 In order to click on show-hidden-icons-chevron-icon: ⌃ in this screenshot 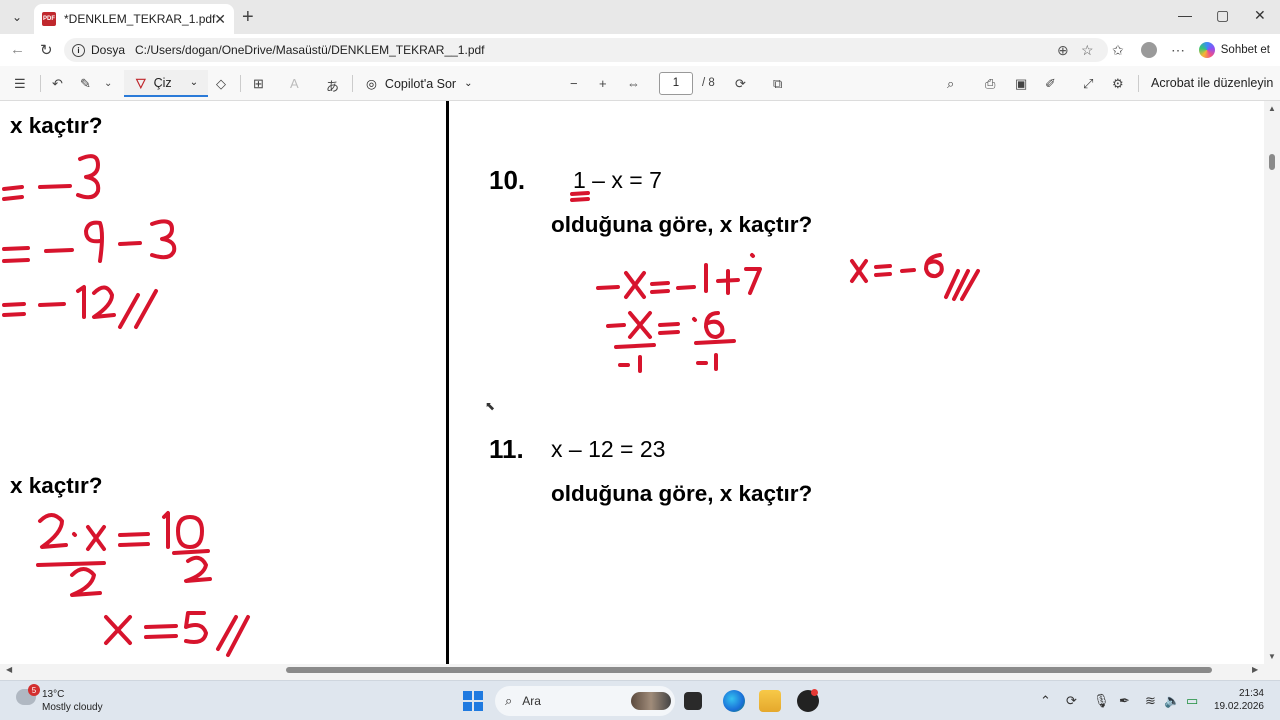, I will do `click(1045, 701)`.